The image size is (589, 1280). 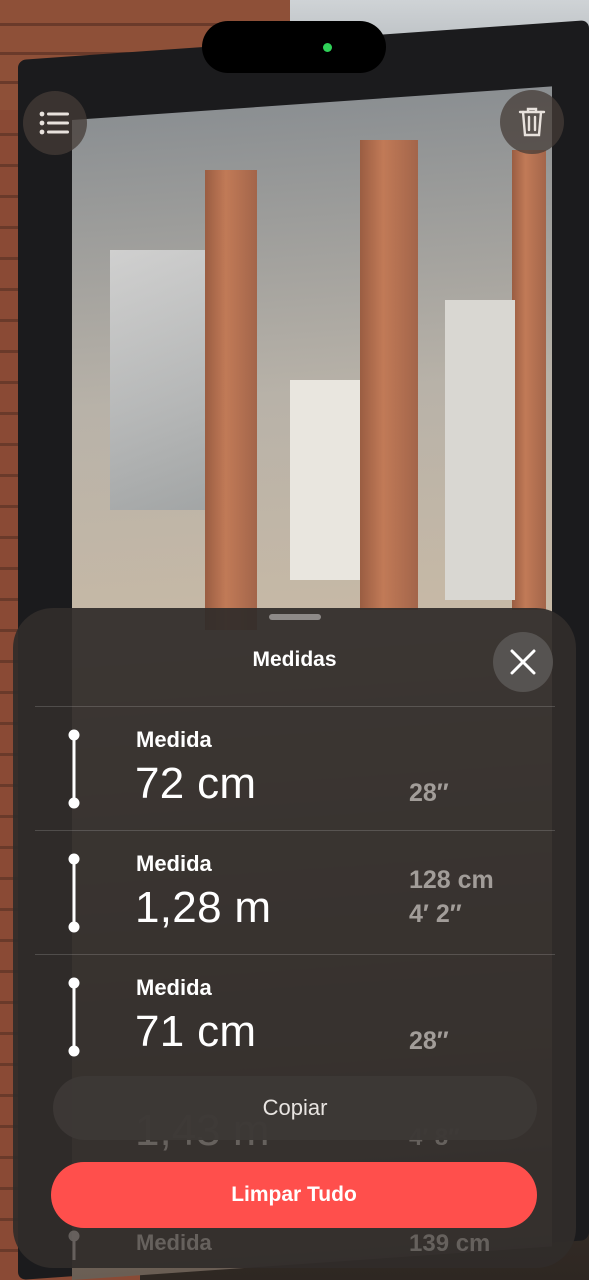 I want to click on measurement-value: 72 cm, so click(x=196, y=783).